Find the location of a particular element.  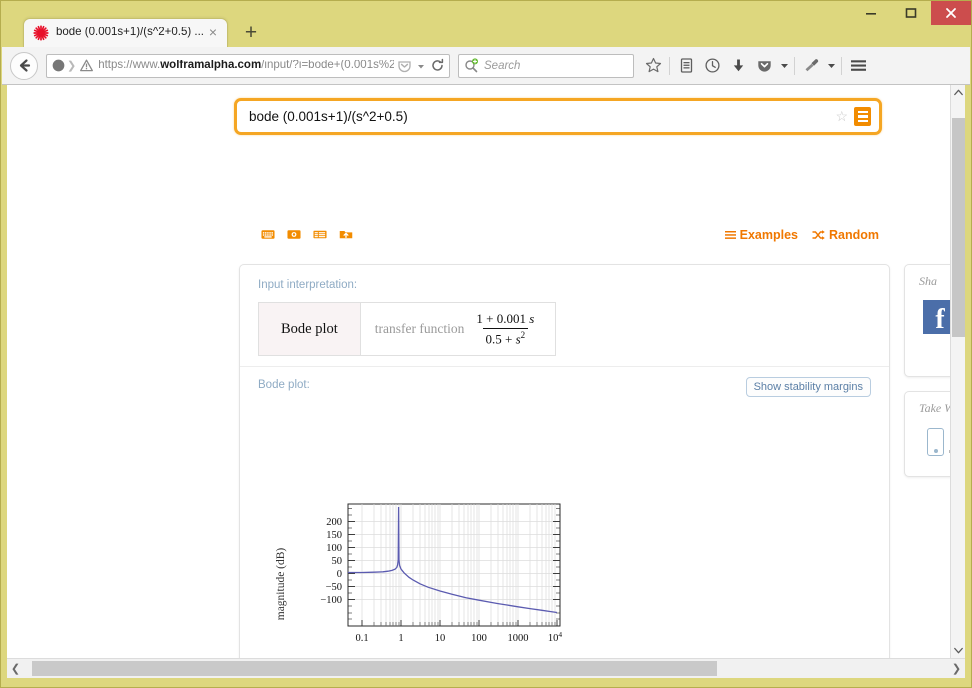

search-input: Search is located at coordinates (502, 66).